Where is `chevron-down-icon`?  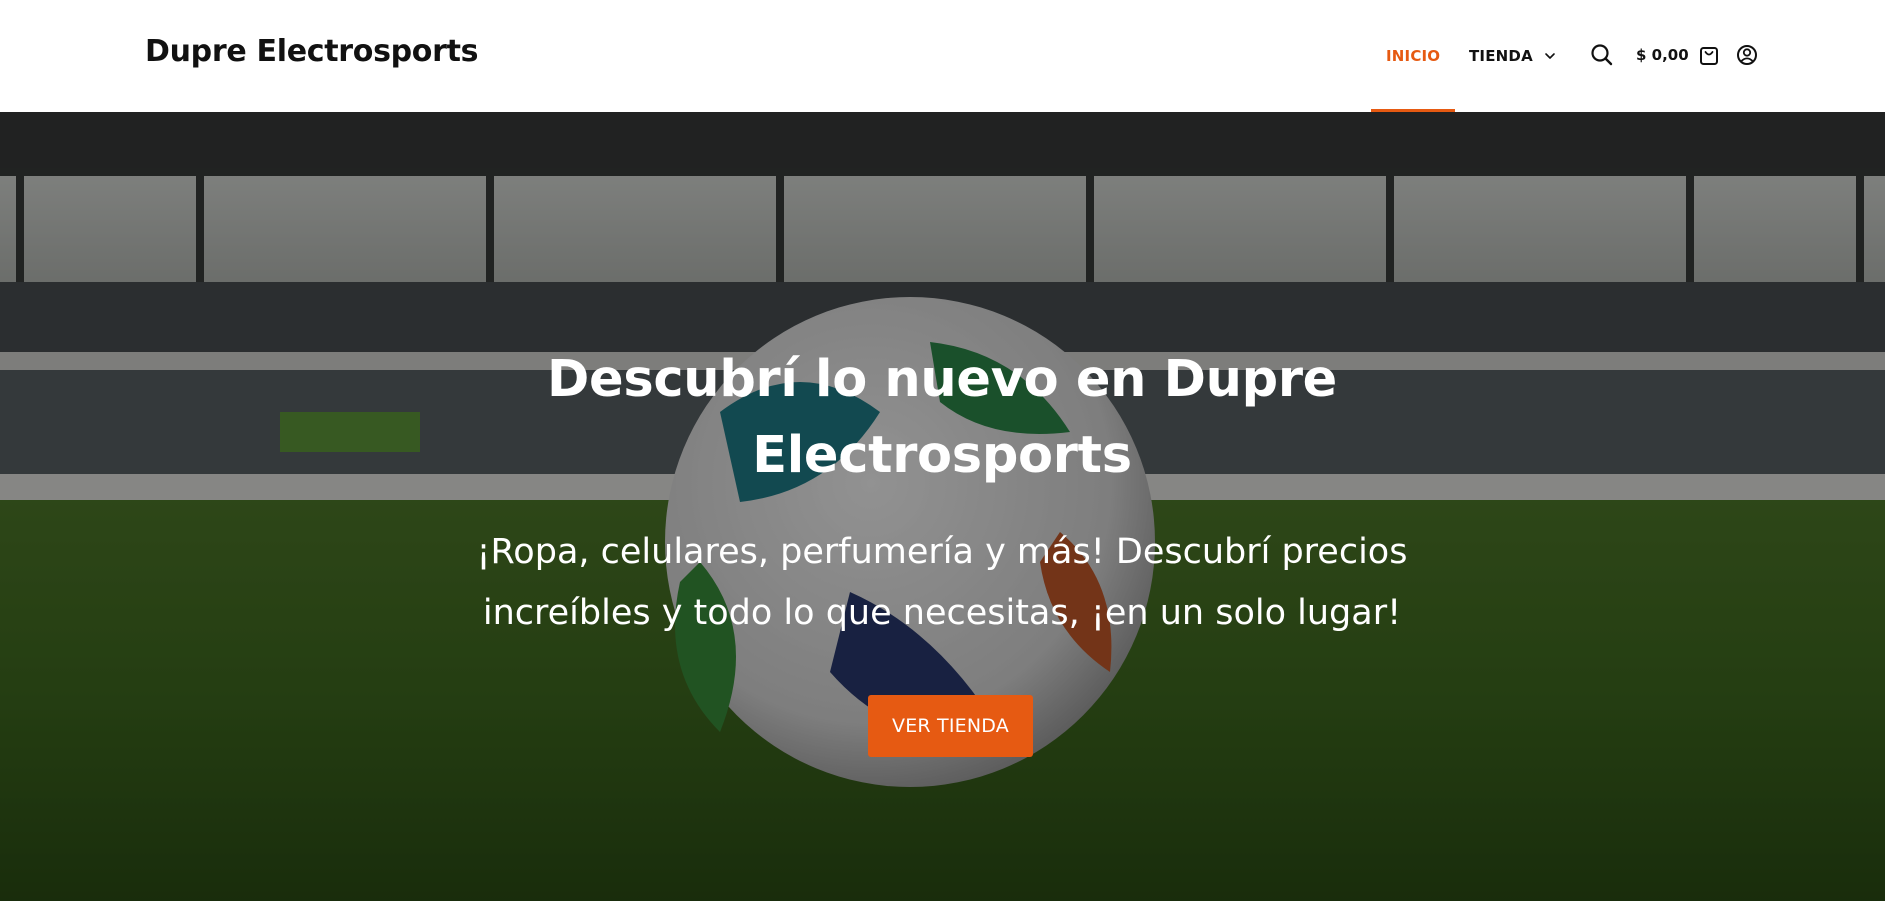
chevron-down-icon is located at coordinates (1550, 56).